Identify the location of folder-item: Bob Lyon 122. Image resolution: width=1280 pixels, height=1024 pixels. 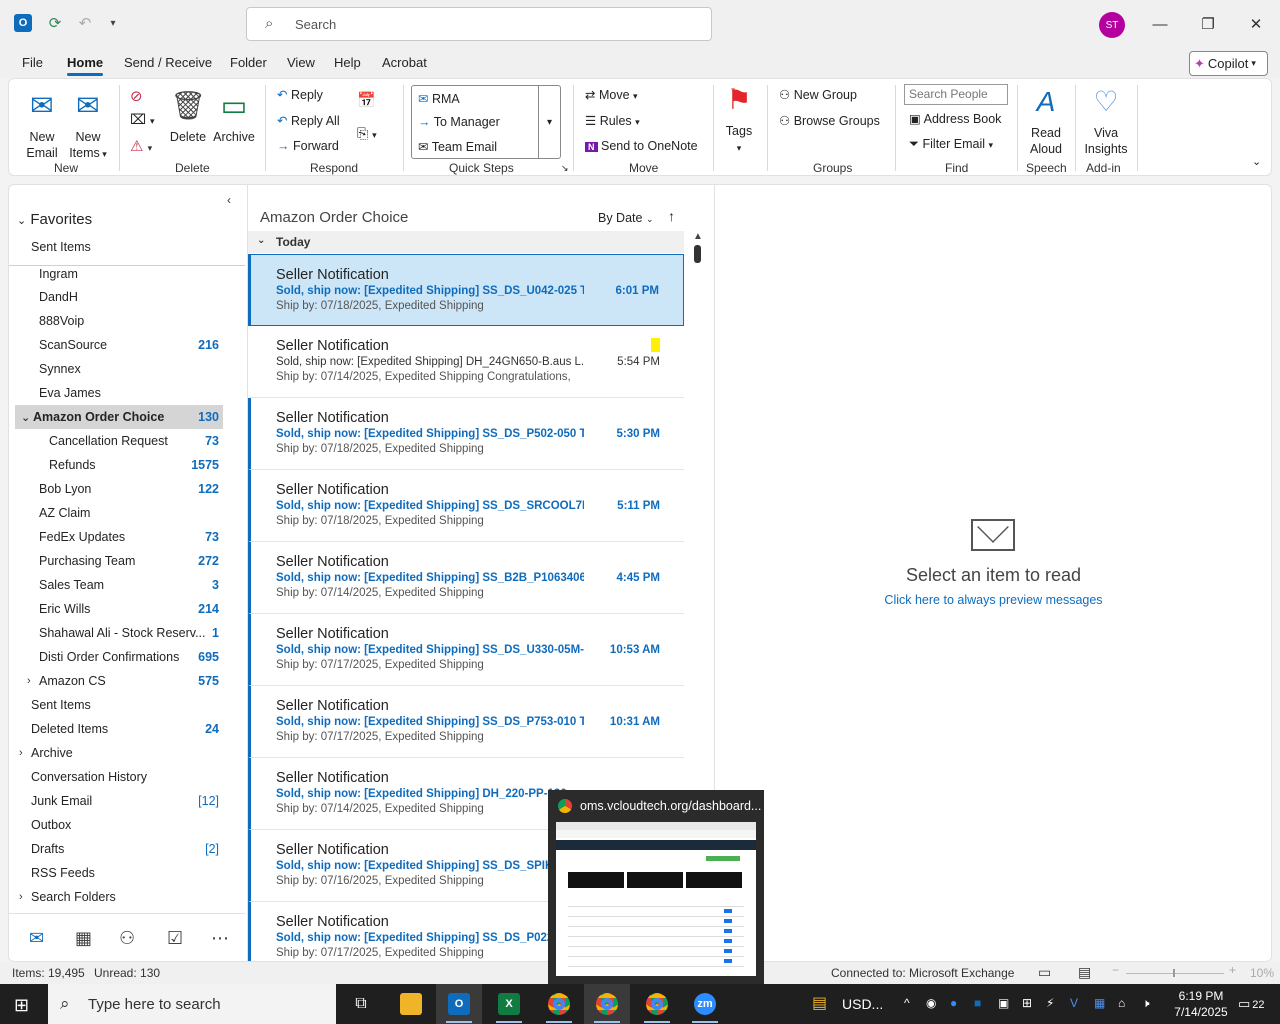
(119, 489).